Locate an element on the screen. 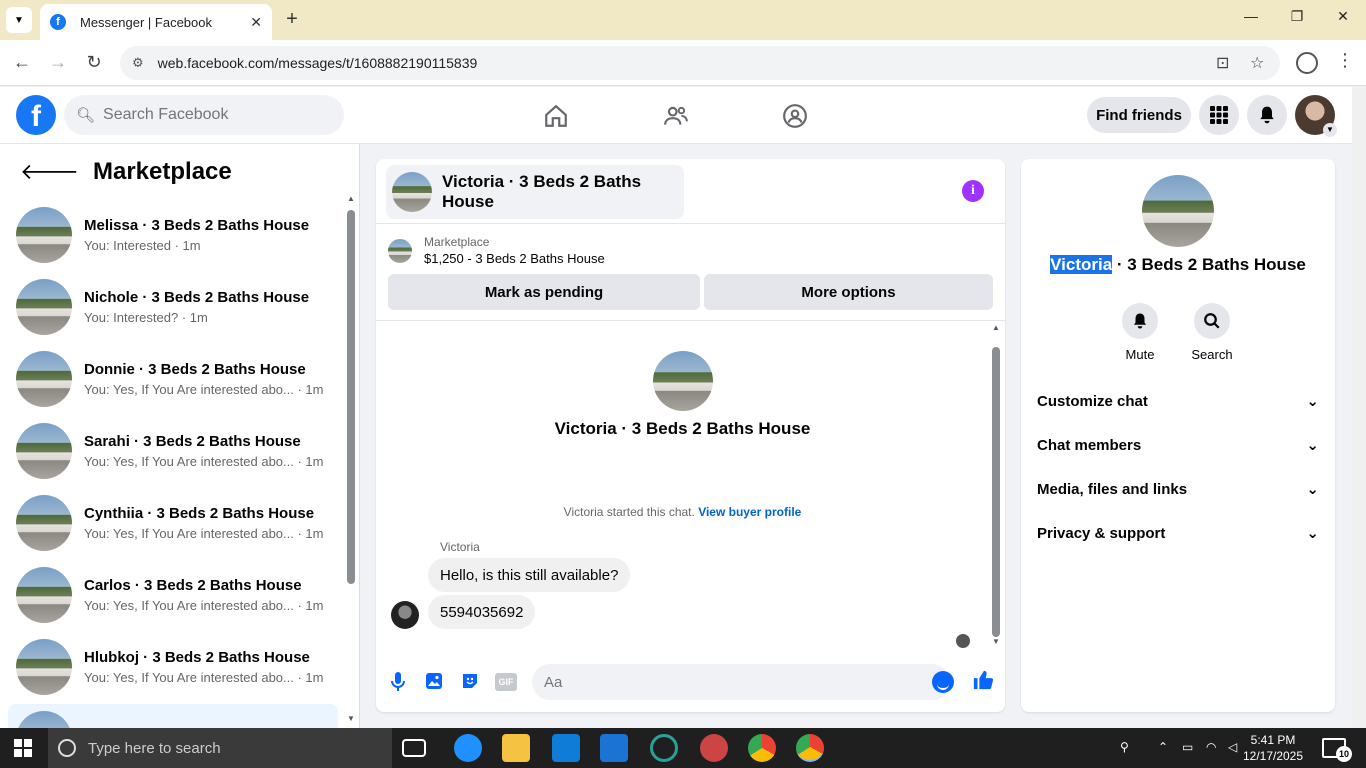 The width and height of the screenshot is (1366, 768). chevron-down-icon: ⌄ is located at coordinates (1312, 445).